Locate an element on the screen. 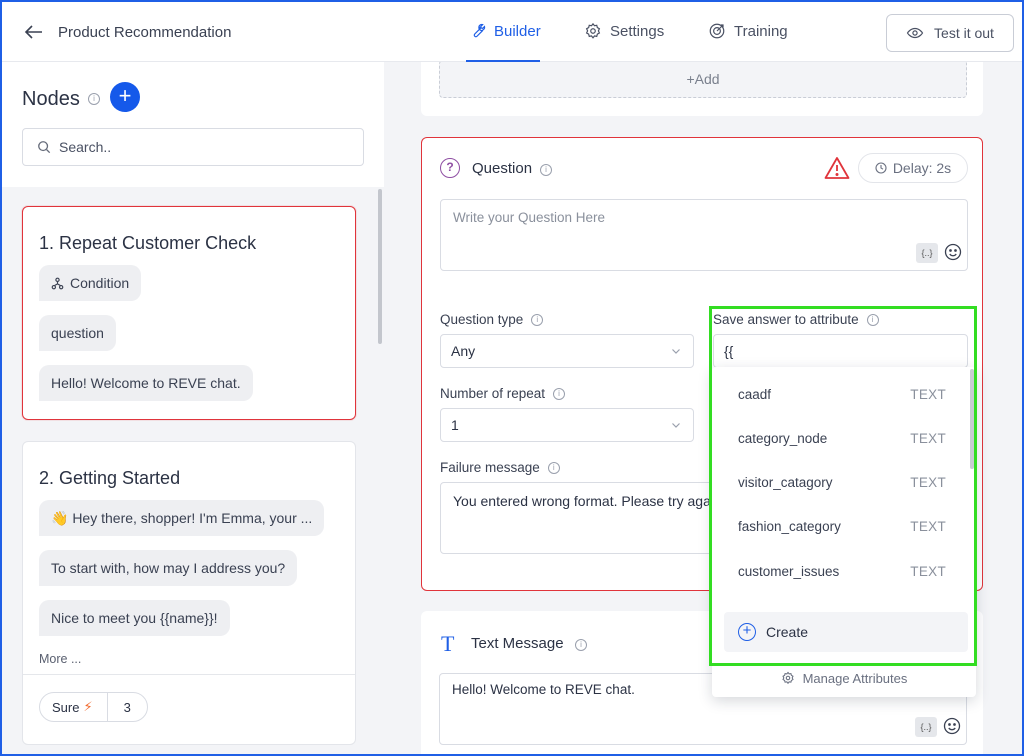  plus-circle-icon: + is located at coordinates (747, 632).